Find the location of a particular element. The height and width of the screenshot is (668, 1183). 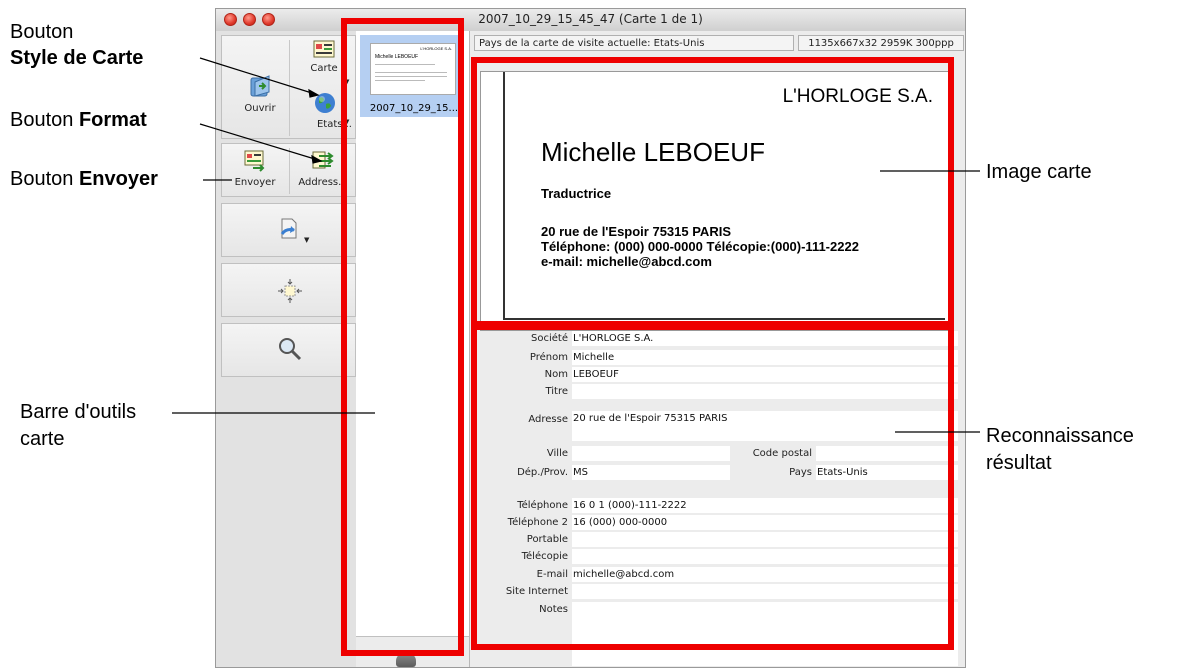

leader-format is located at coordinates (259, 142).